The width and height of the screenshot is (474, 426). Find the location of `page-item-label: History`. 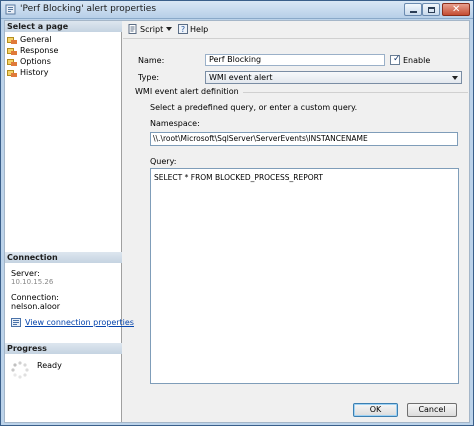

page-item-label: History is located at coordinates (34, 72).